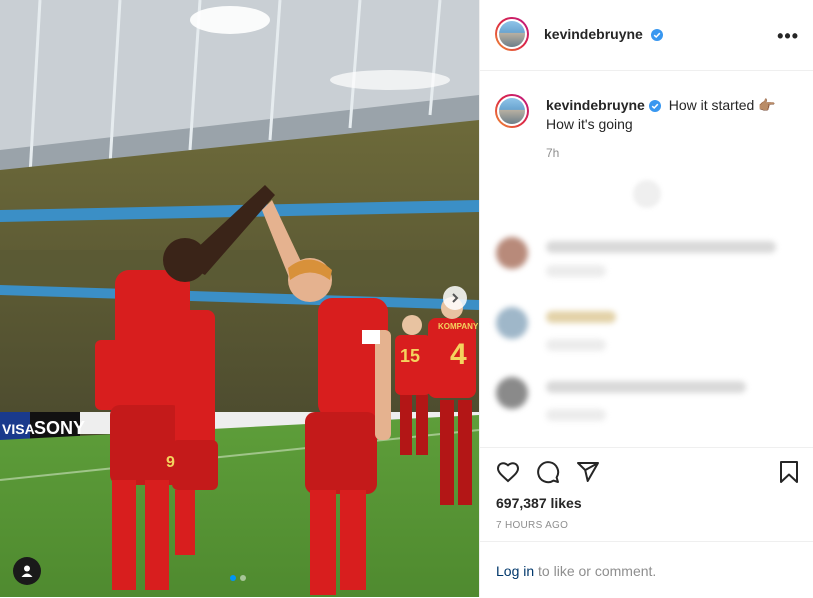  What do you see at coordinates (170, 462) in the screenshot?
I see `jersey-number-9: 9` at bounding box center [170, 462].